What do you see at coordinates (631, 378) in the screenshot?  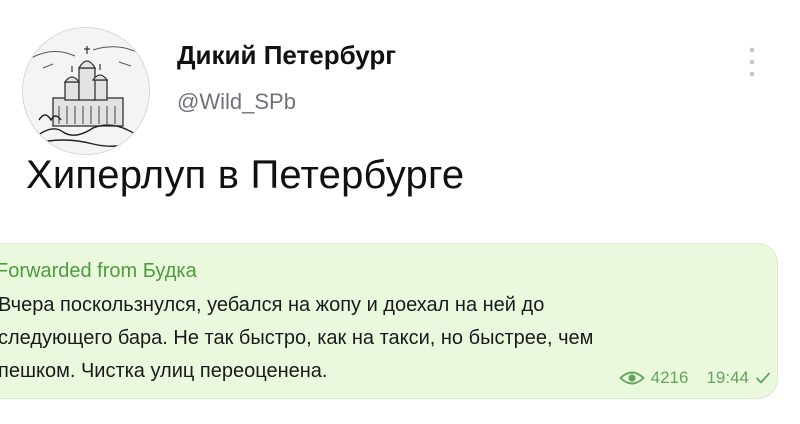 I see `eye-icon` at bounding box center [631, 378].